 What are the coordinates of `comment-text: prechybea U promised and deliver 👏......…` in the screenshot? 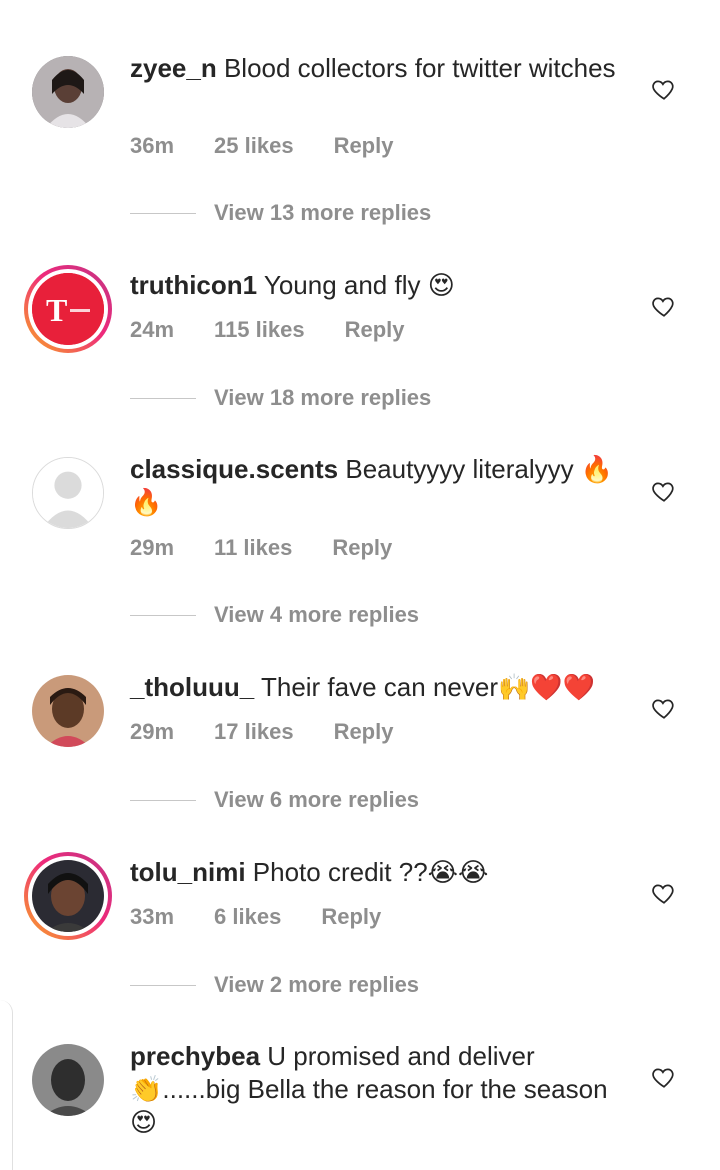 It's located at (380, 1089).